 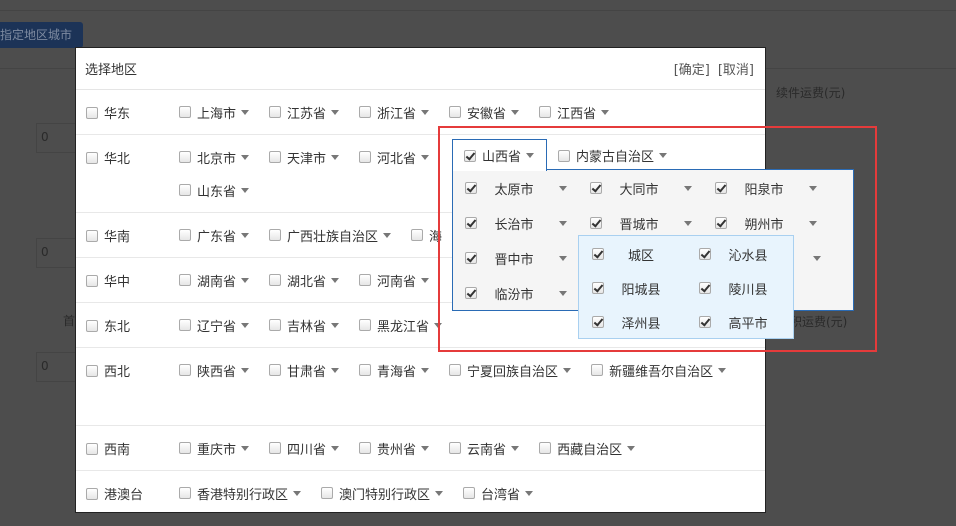 I want to click on county-item: 阳城县, so click(x=632, y=288).